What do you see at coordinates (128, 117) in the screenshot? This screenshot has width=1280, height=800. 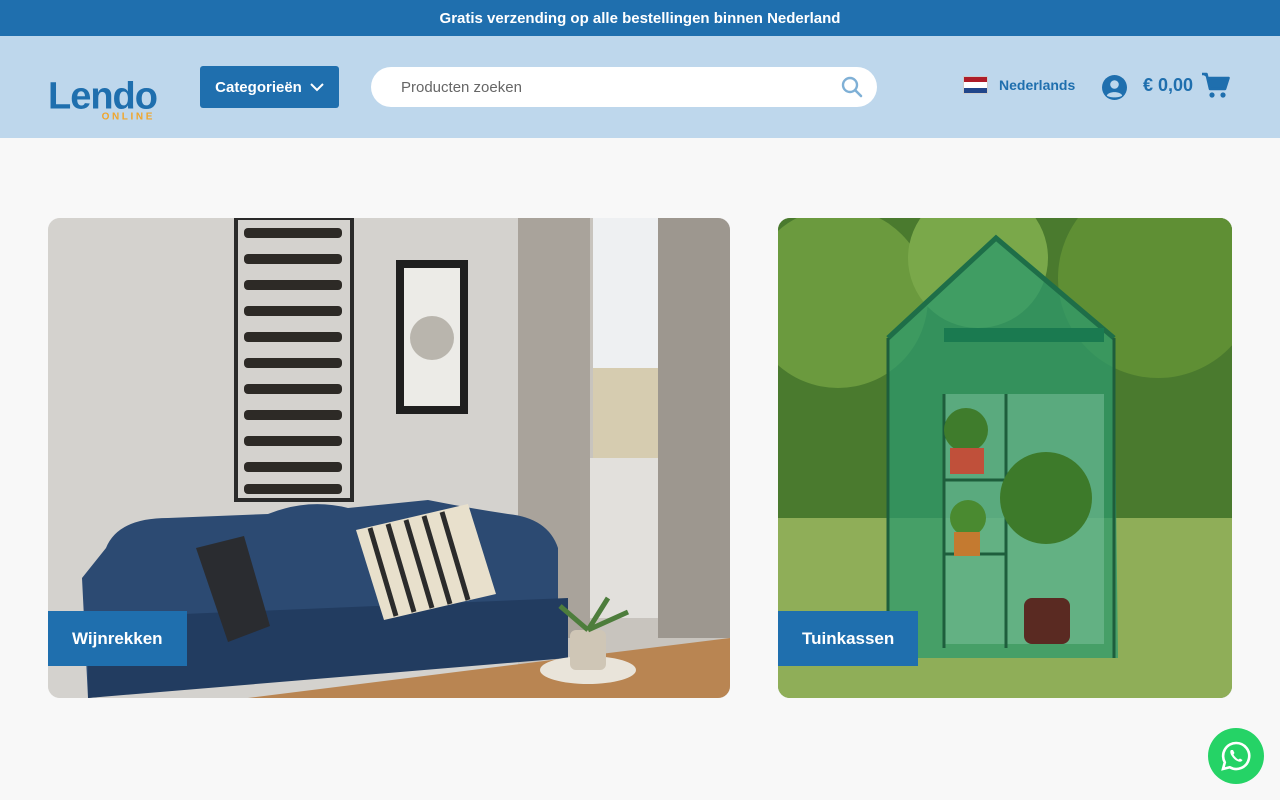 I see `logo-sub-text: ONLINE` at bounding box center [128, 117].